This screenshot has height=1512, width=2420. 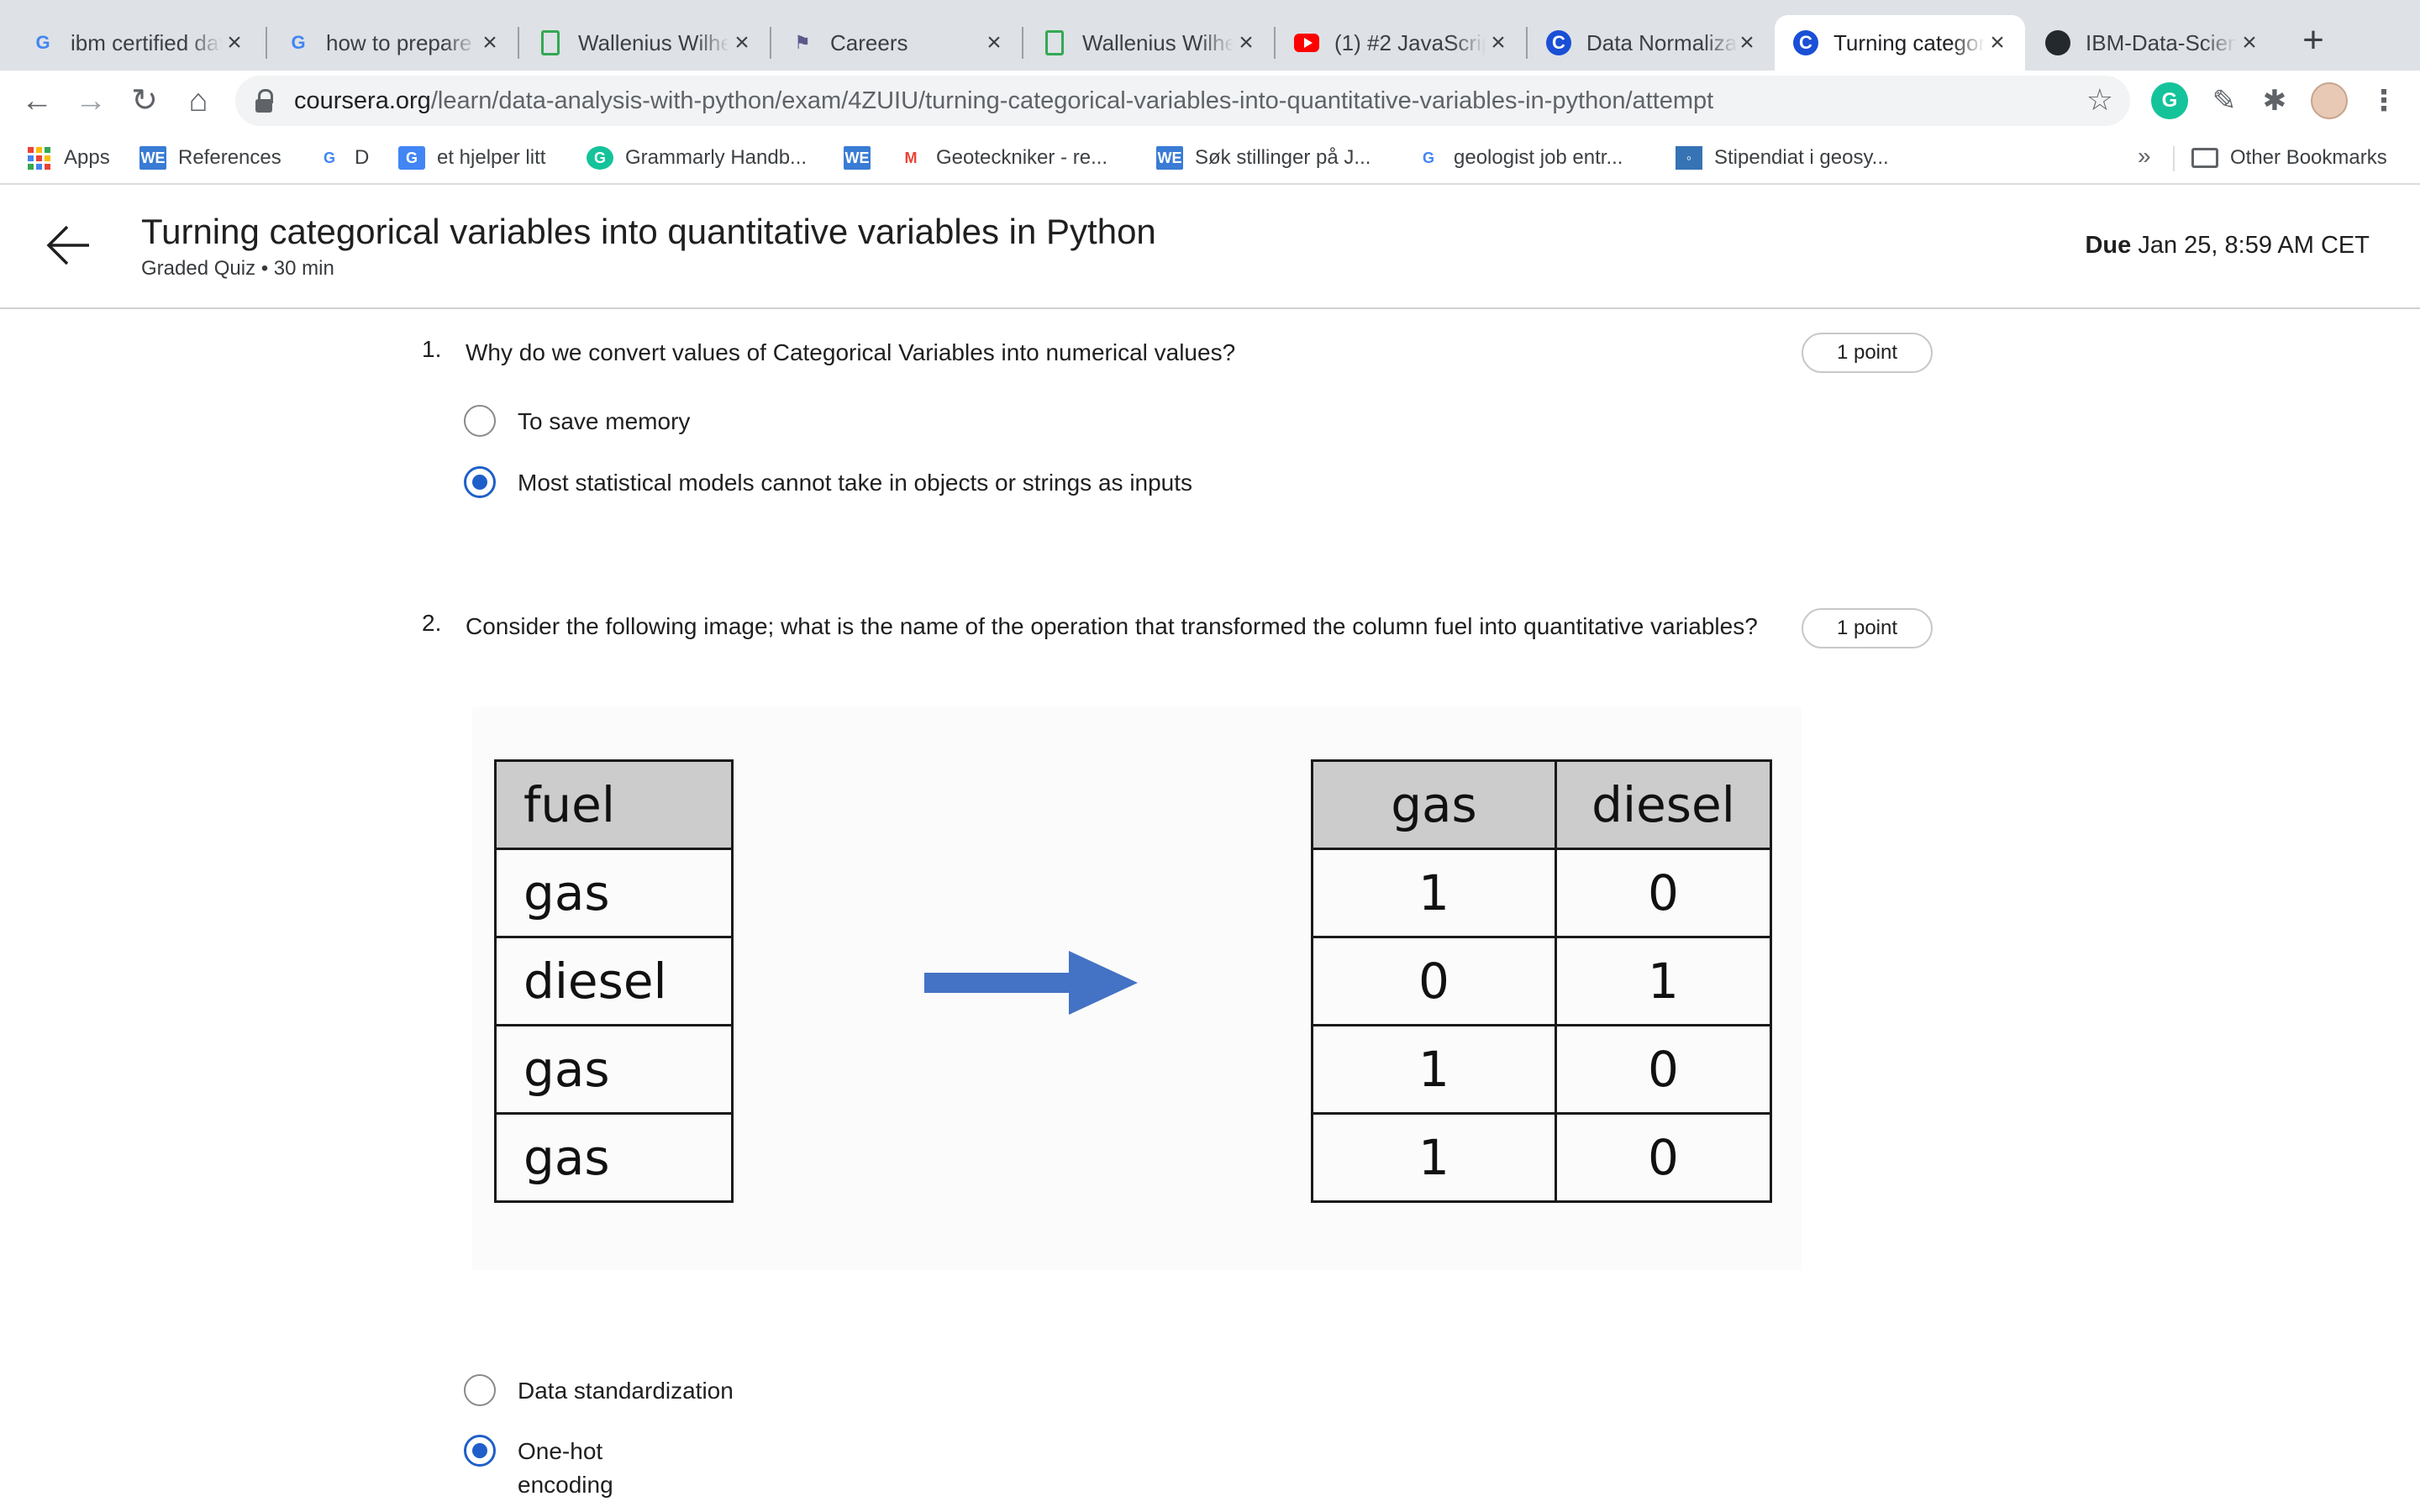 I want to click on bookmark-label: D, so click(x=362, y=157).